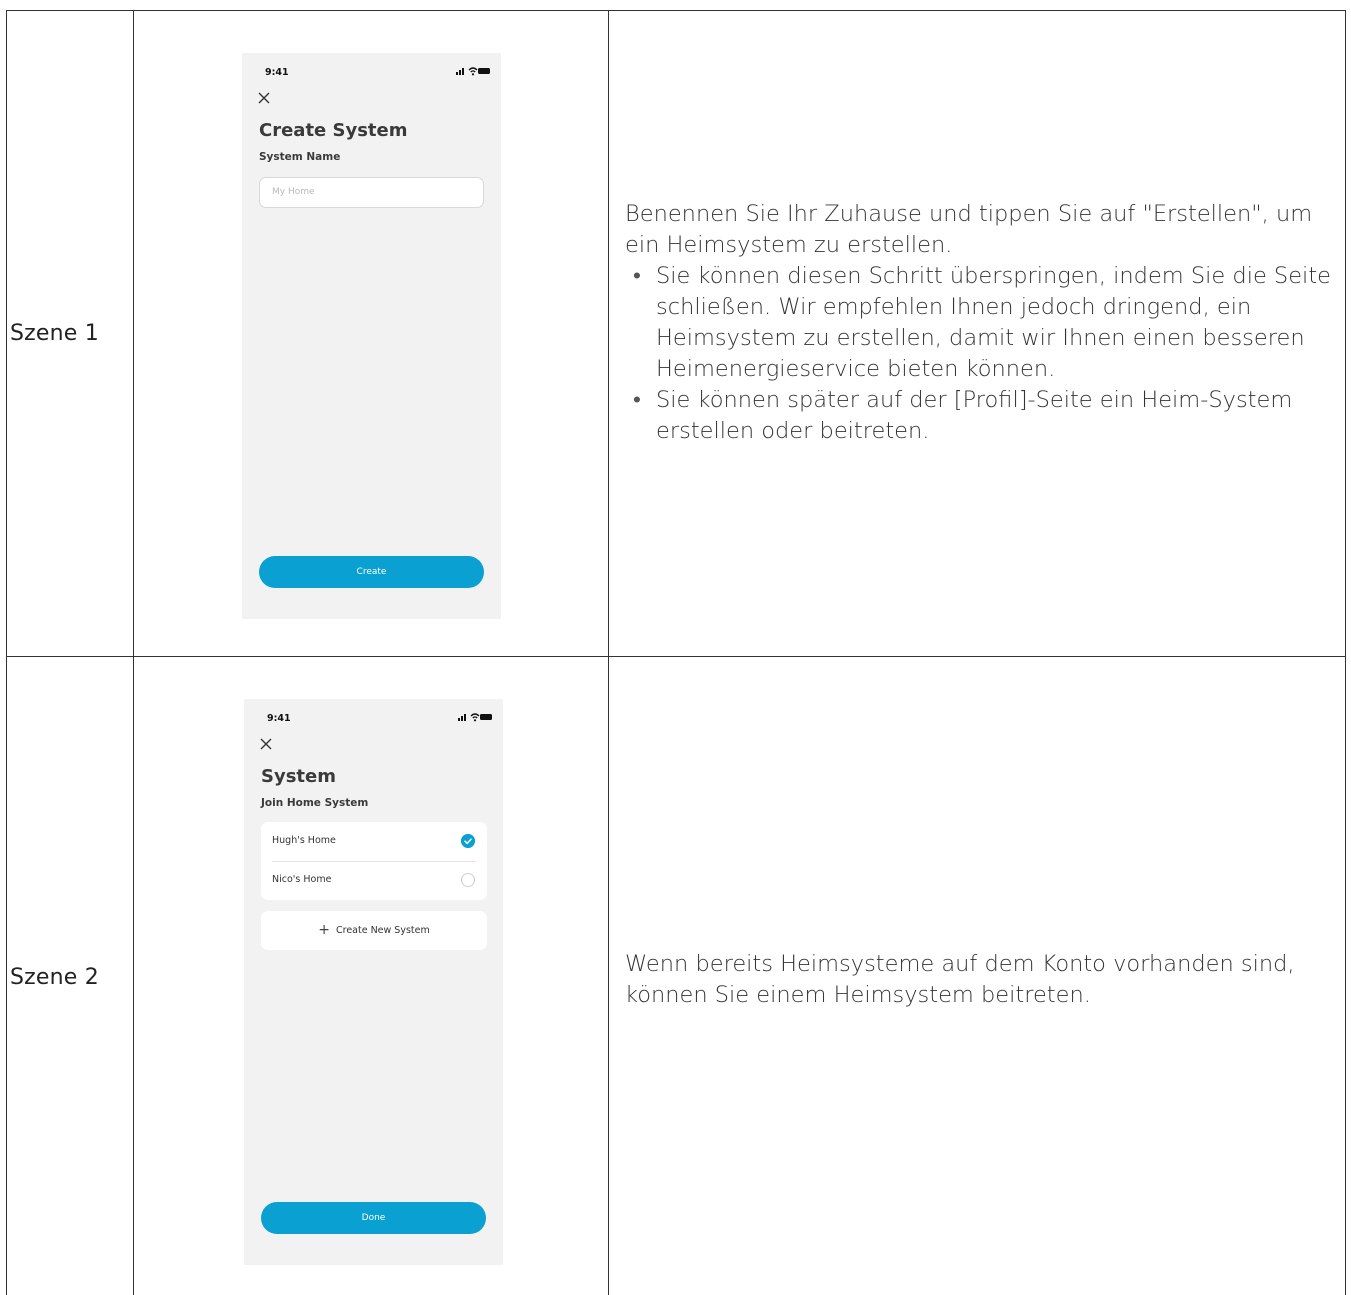 This screenshot has height=1295, width=1351. I want to click on create-new-system-label: Create New System, so click(382, 930).